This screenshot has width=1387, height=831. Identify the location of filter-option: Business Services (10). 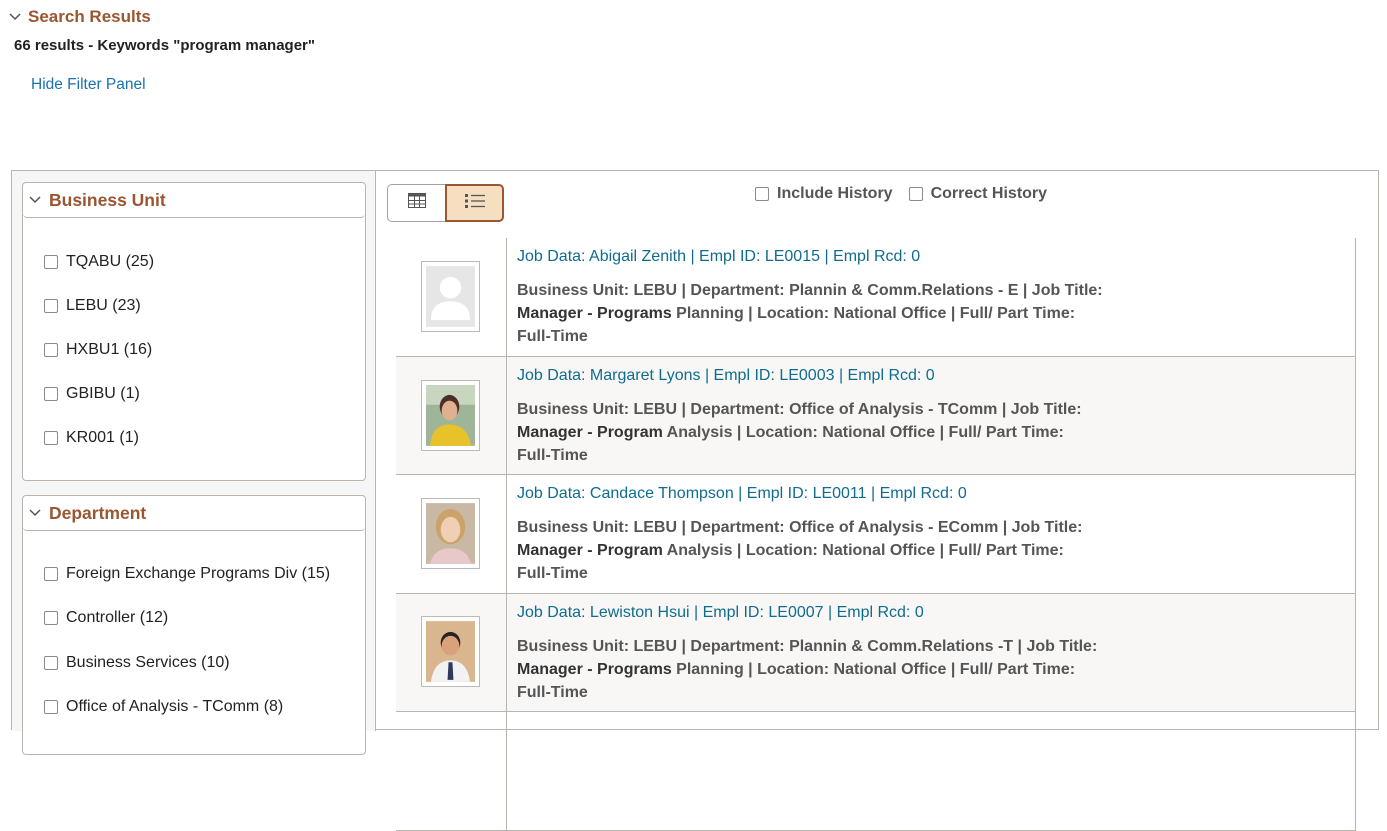
(137, 663).